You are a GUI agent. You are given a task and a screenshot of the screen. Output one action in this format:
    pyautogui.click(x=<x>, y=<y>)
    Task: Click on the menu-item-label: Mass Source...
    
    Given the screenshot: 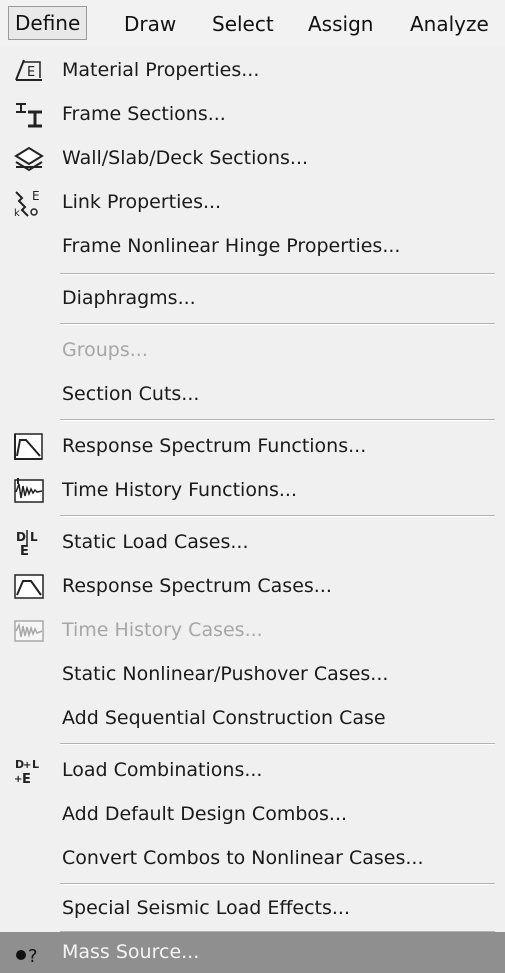 What is the action you would take?
    pyautogui.click(x=131, y=952)
    